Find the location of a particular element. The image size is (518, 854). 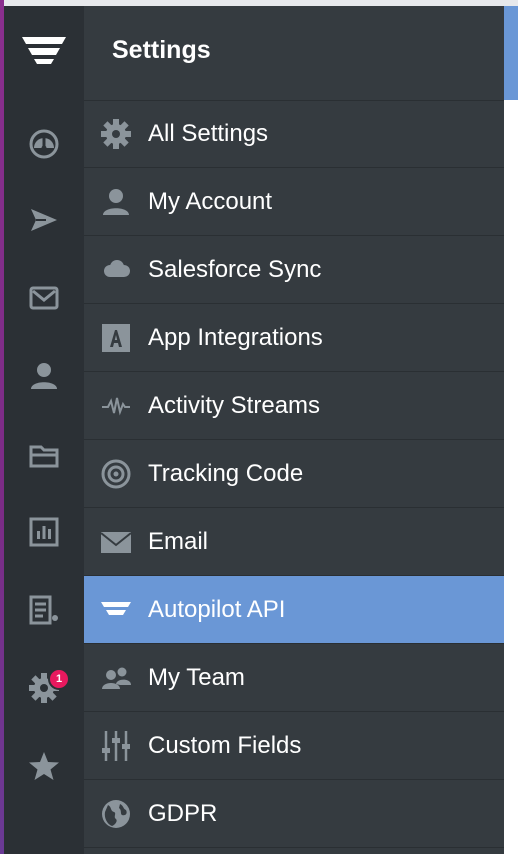

cloud-icon is located at coordinates (116, 270).